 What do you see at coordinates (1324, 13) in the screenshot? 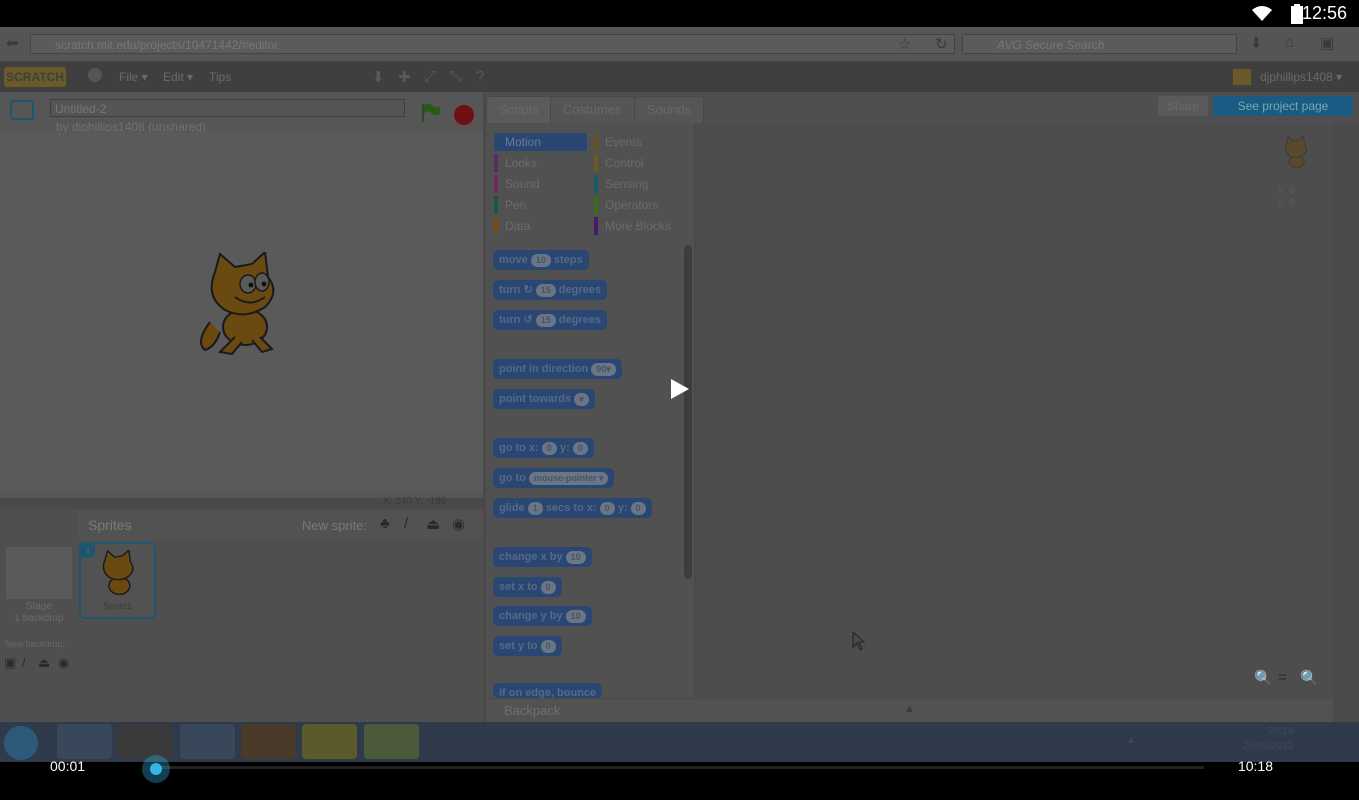
I see `status-clock: 12:56` at bounding box center [1324, 13].